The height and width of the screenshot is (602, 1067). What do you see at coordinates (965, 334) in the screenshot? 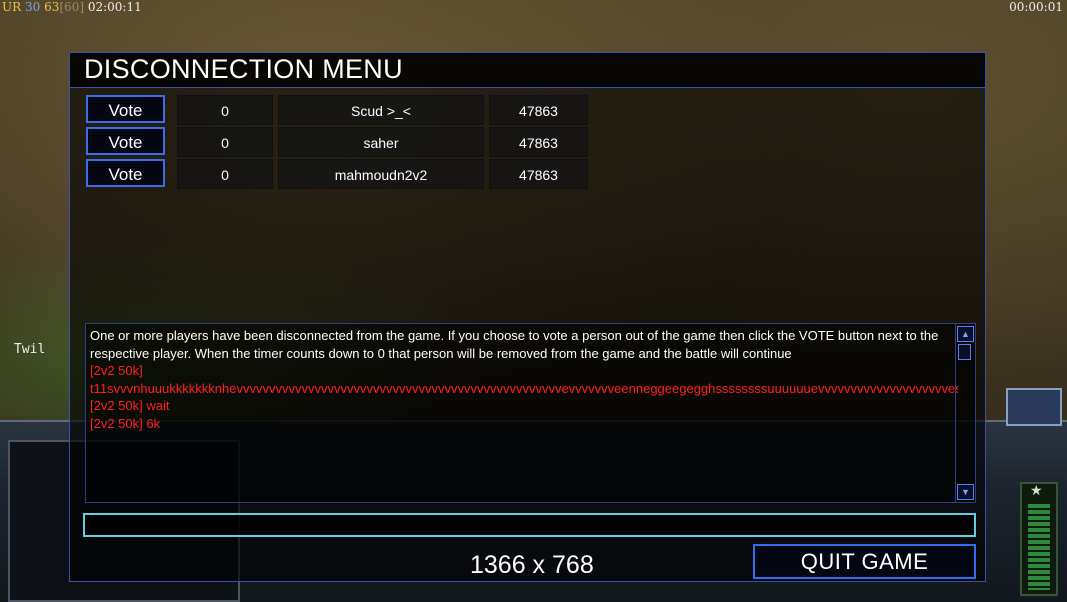
I see `scroll-up-arrow-icon: ▲` at bounding box center [965, 334].